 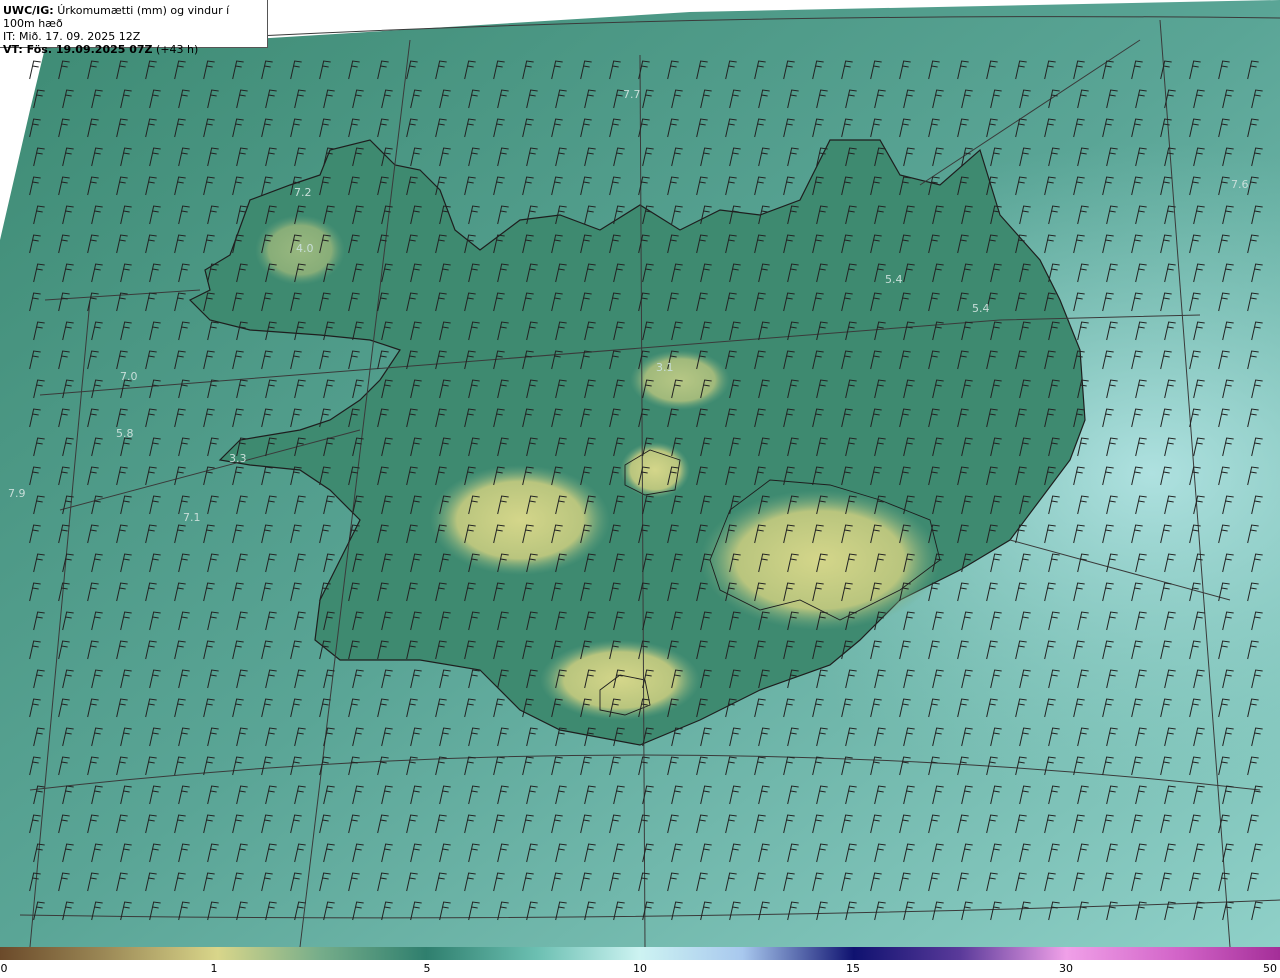 I want to click on map-label: 7.2, so click(x=303, y=192).